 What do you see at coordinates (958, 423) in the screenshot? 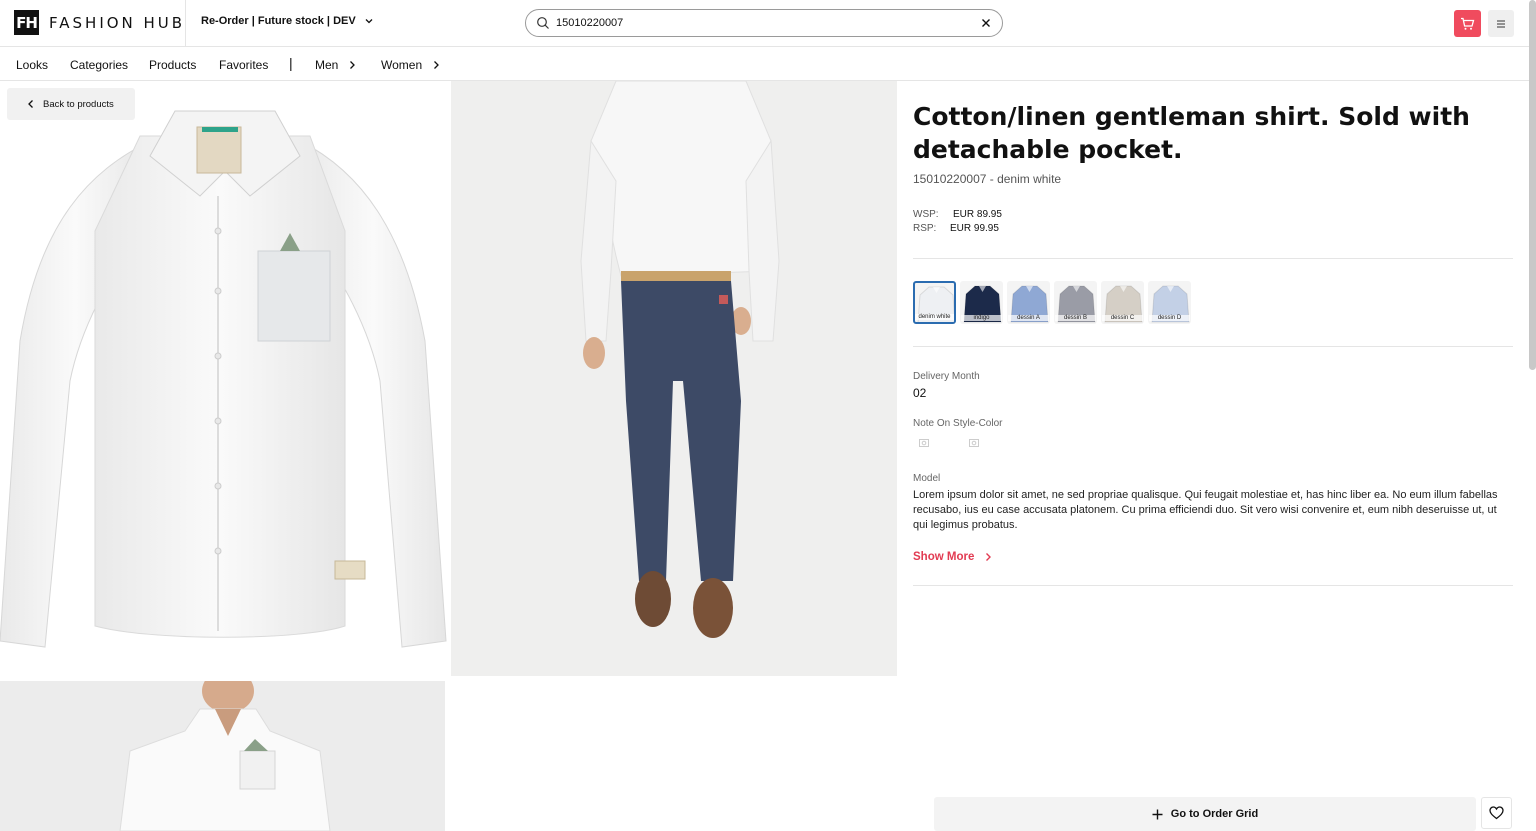
I see `note-label: Note On Style-Color` at bounding box center [958, 423].